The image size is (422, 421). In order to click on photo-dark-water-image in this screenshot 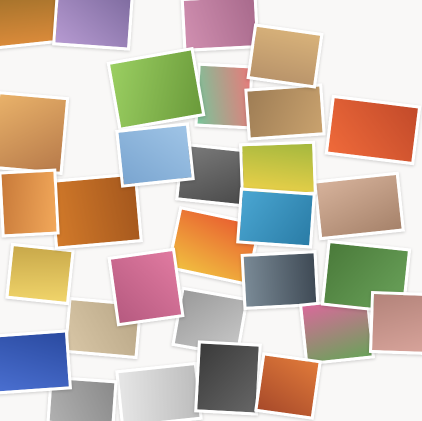, I will do `click(280, 280)`.